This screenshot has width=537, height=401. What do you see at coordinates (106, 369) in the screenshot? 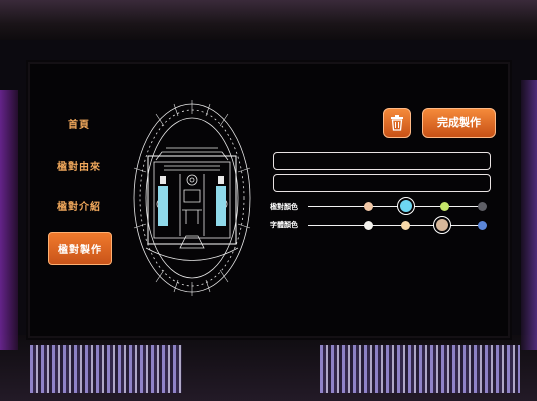
I see `decorative-stripes-left` at bounding box center [106, 369].